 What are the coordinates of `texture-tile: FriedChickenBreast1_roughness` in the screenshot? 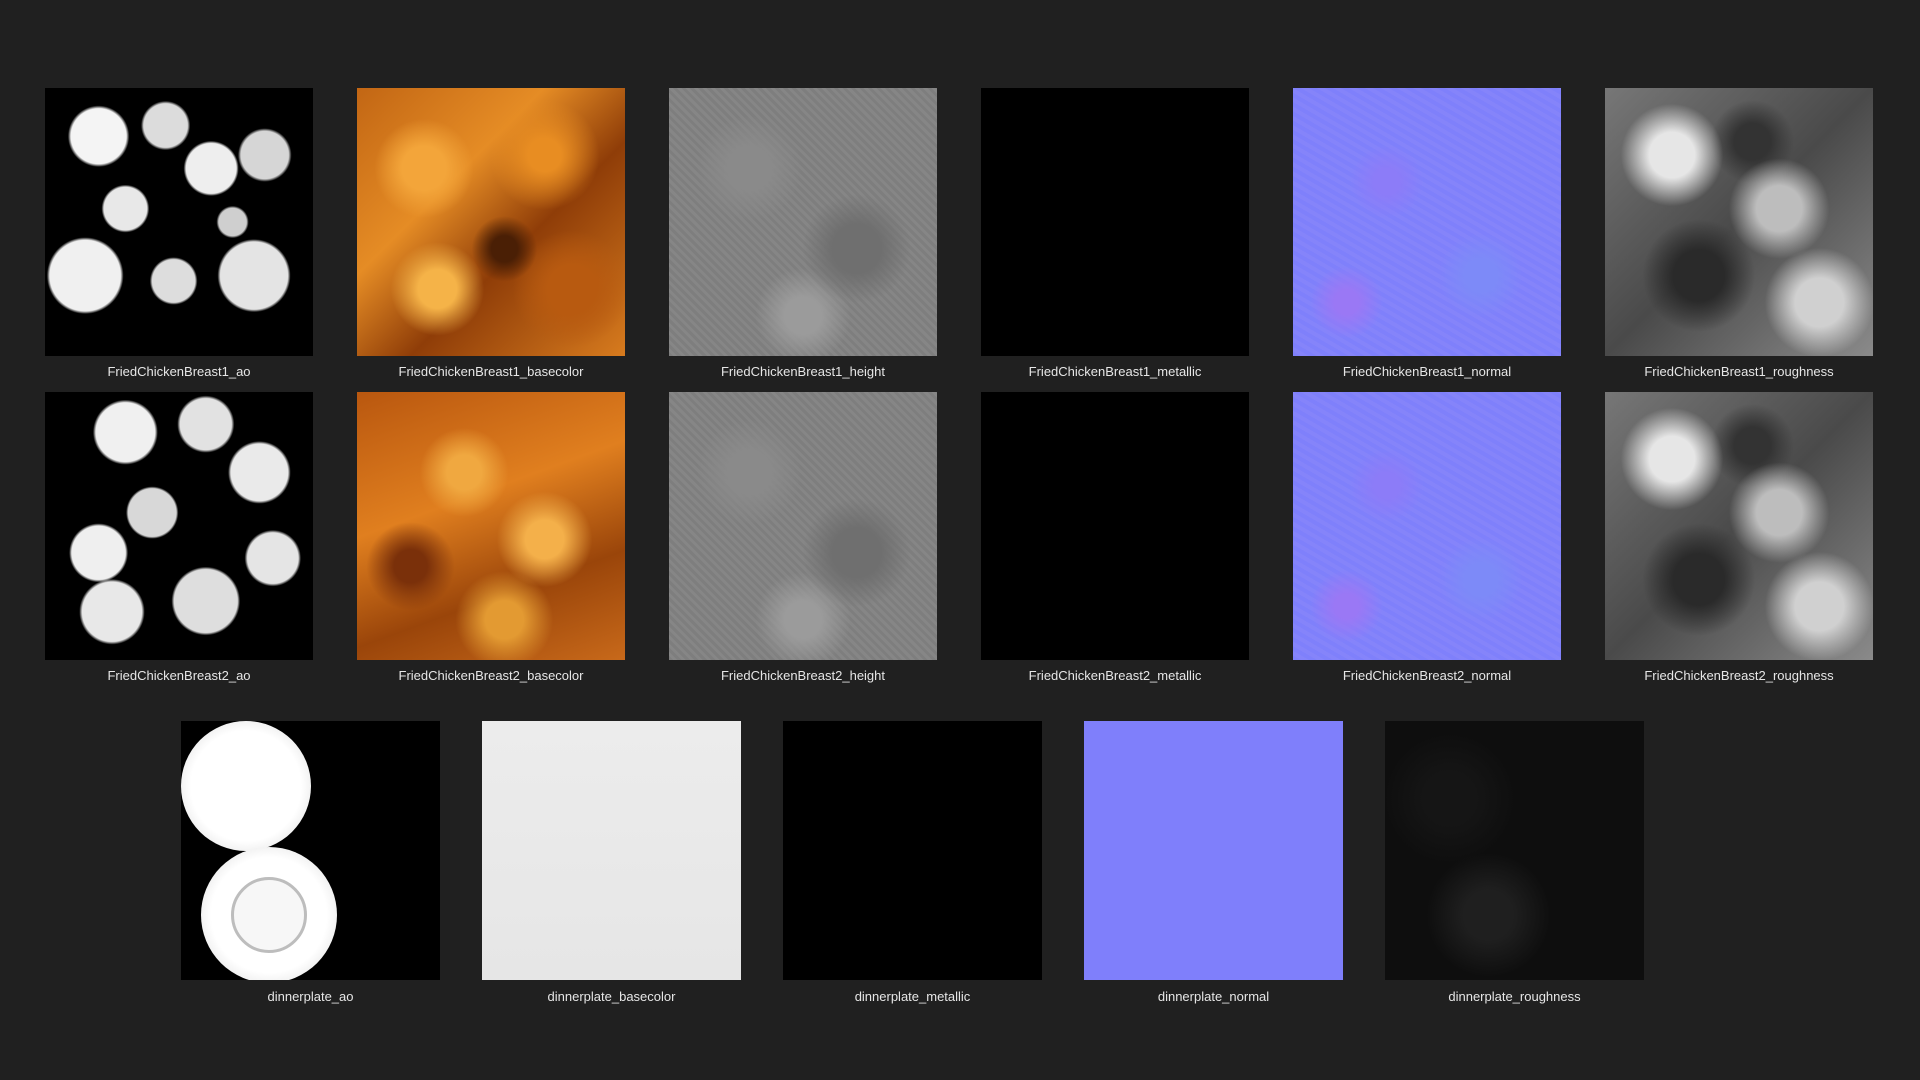 It's located at (1739, 233).